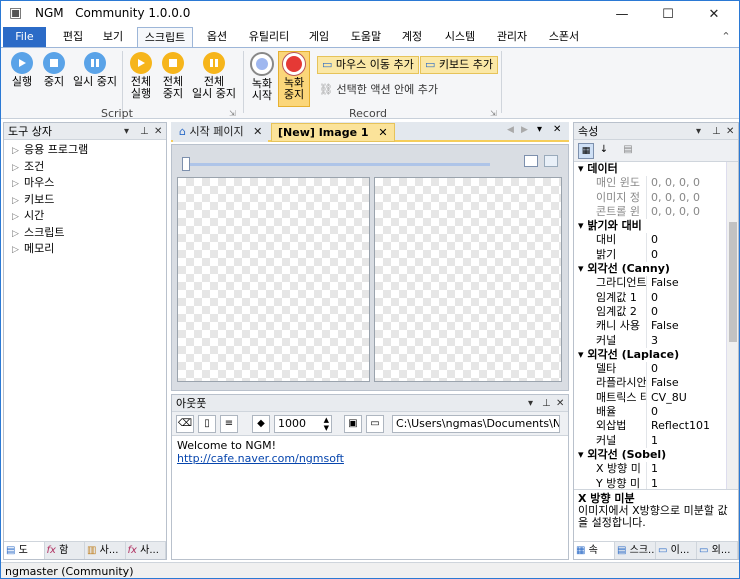 This screenshot has height=579, width=740. Describe the element at coordinates (186, 164) in the screenshot. I see `zoom-slider-thumb` at that location.